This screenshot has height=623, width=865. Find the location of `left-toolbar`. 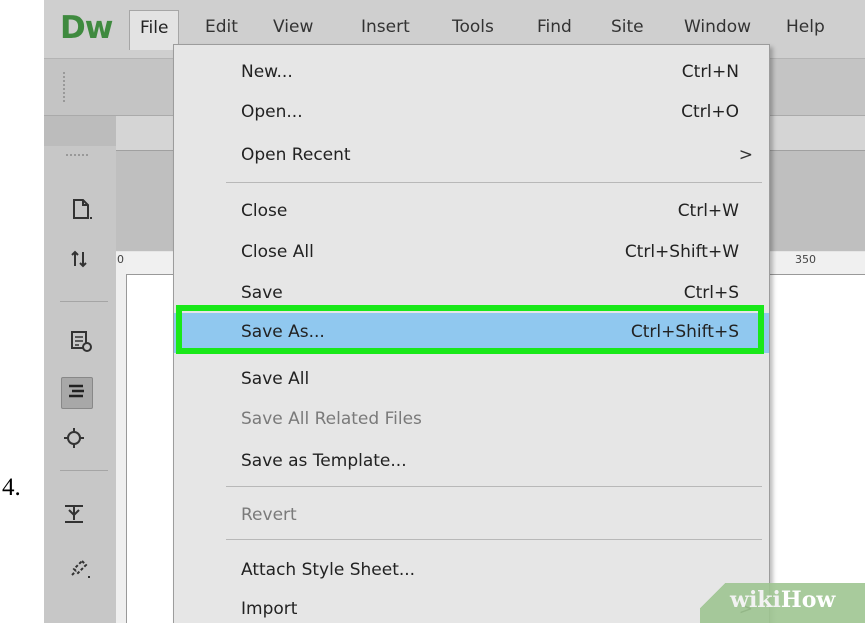

left-toolbar is located at coordinates (80, 369).